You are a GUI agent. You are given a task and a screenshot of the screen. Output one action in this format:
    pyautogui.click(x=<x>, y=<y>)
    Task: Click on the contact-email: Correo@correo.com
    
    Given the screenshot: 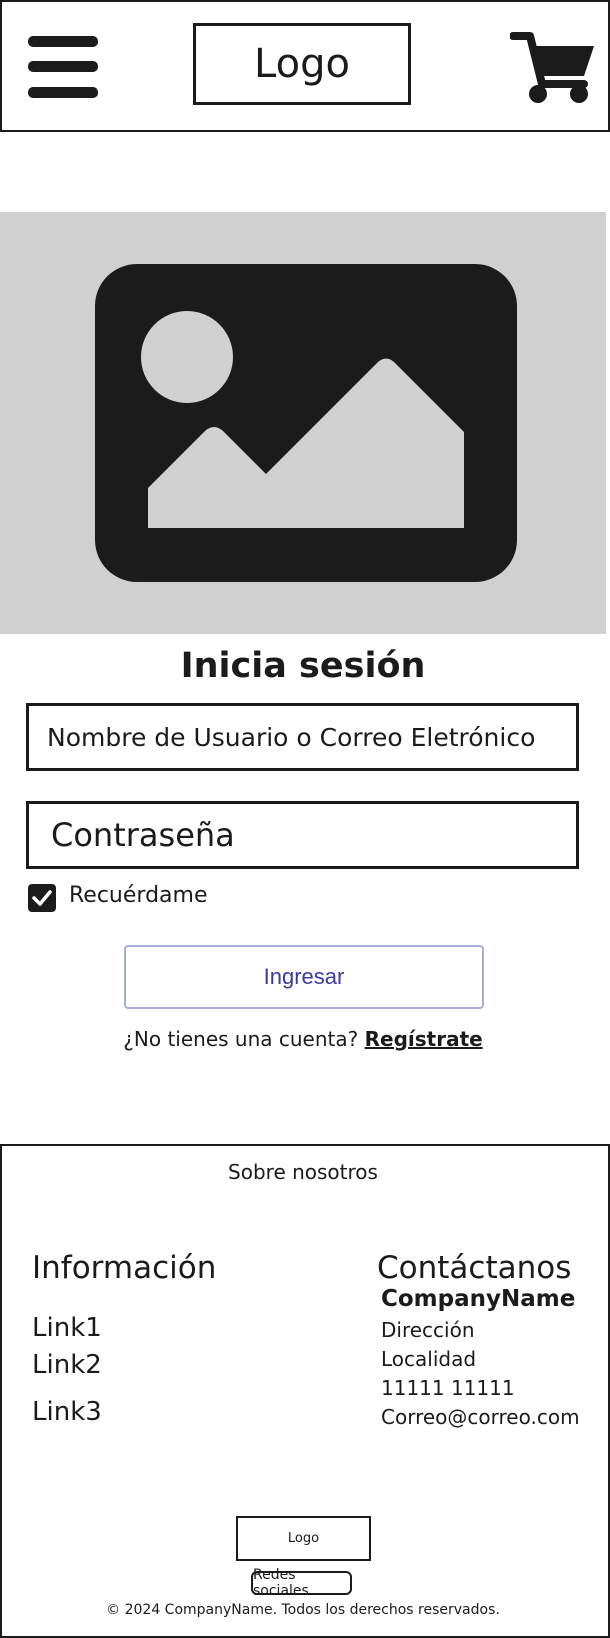 What is the action you would take?
    pyautogui.click(x=480, y=1417)
    